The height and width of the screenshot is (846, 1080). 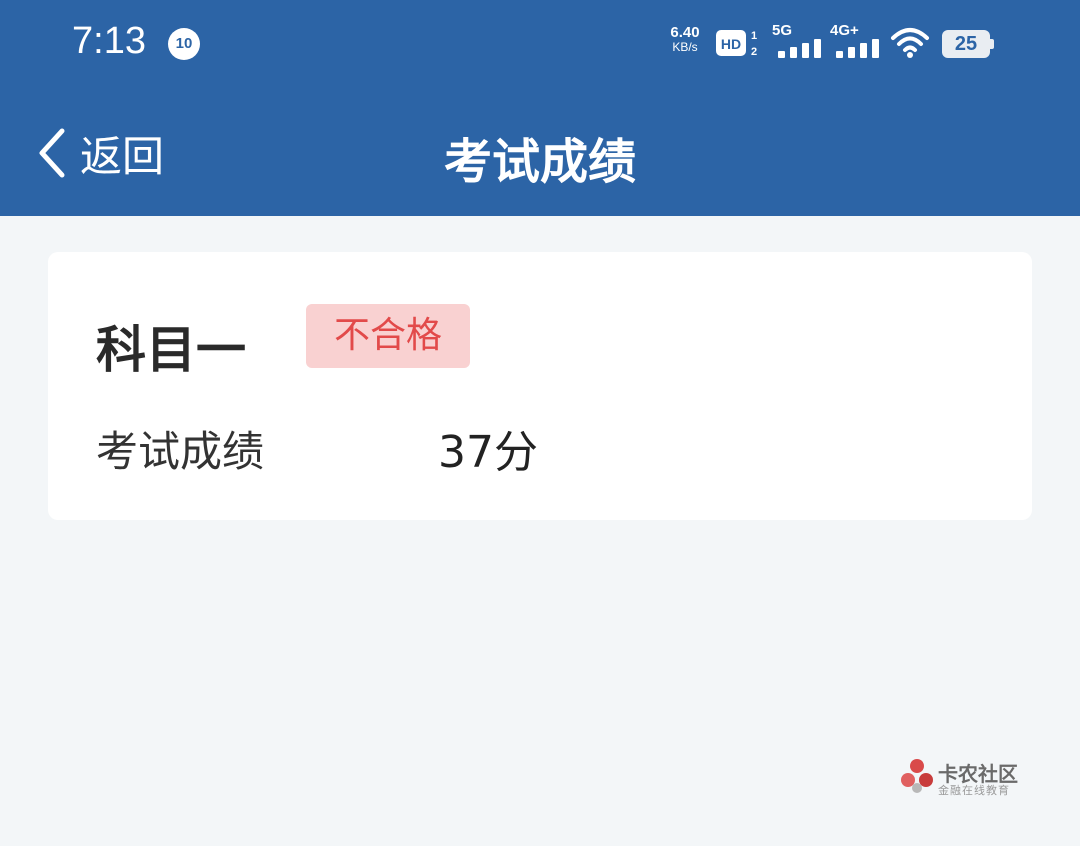 I want to click on wifi-icon, so click(x=910, y=43).